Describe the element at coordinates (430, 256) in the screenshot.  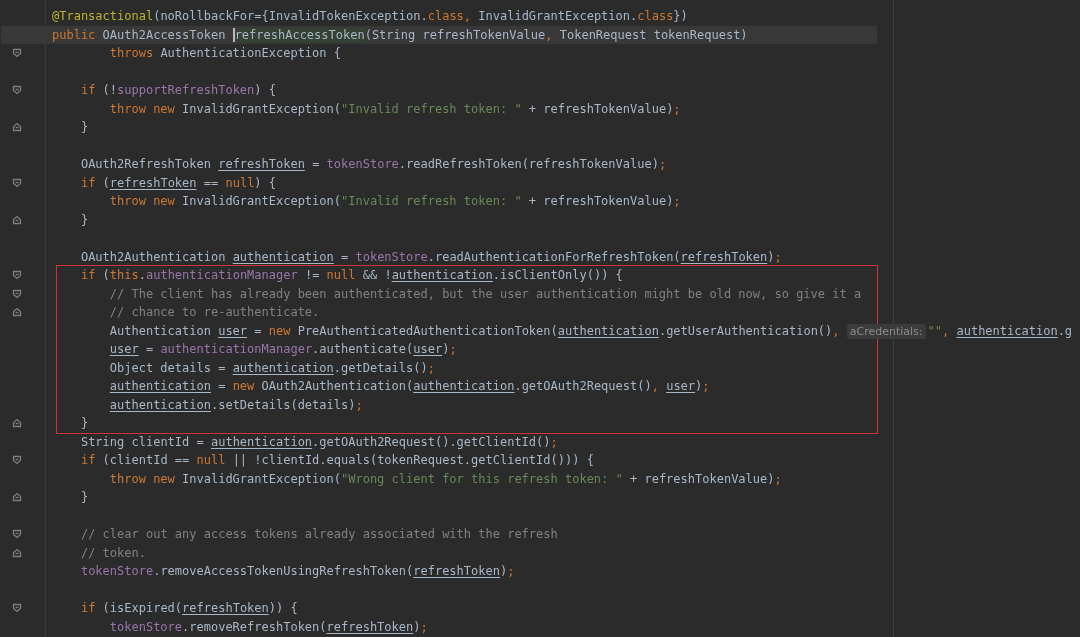
I see `code-line: OAuth2Authentication authentication = tokenStore.readAuthenticationForRefreshToken(refreshToken);` at that location.